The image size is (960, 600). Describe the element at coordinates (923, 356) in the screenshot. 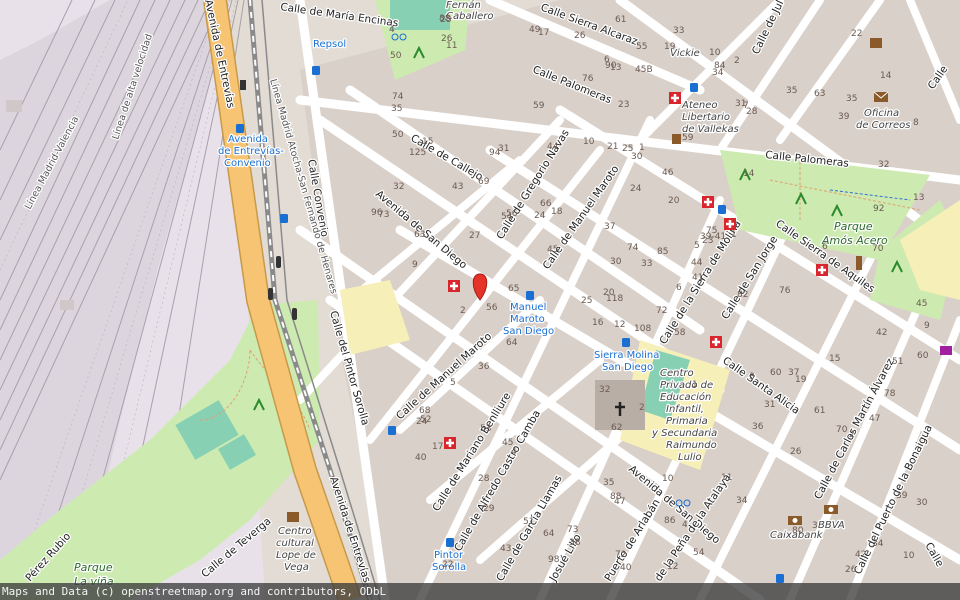

I see `house-number: 60` at that location.